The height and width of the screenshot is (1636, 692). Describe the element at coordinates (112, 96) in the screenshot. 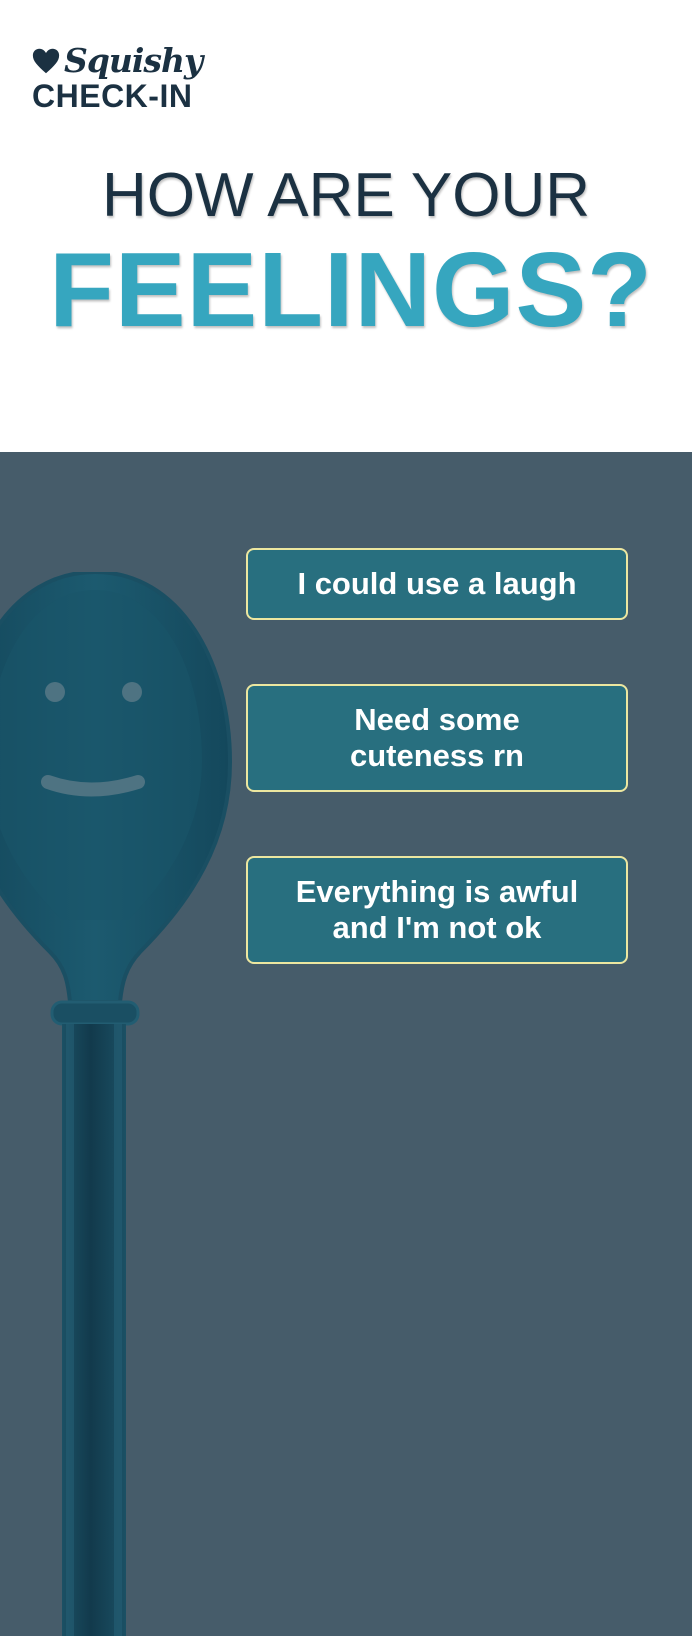

I see `brand-sub-name: CHECK-IN` at that location.